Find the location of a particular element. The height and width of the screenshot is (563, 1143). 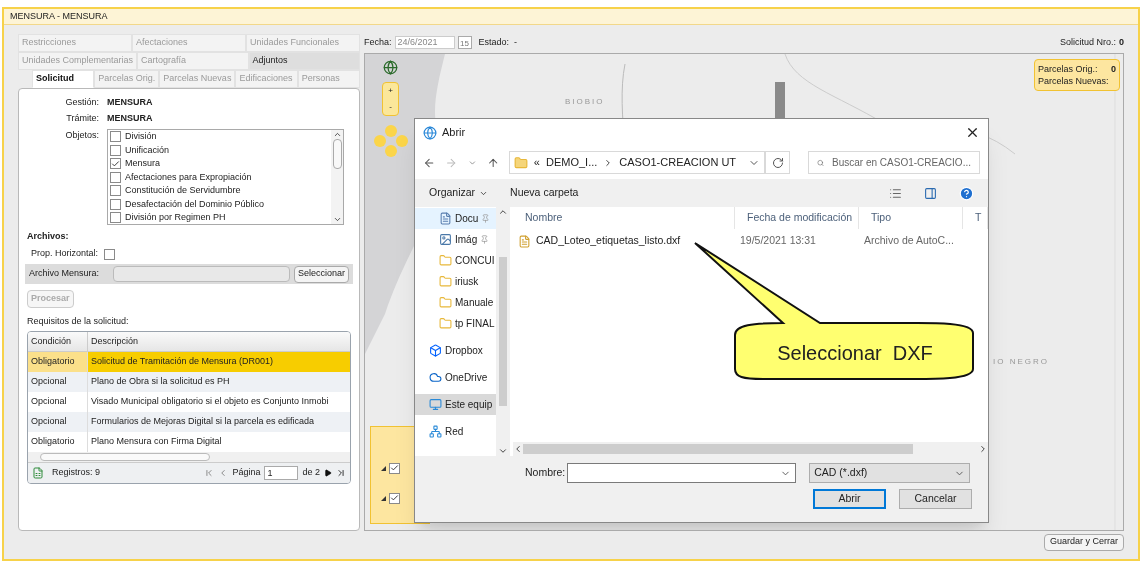

field-label: Objetos: is located at coordinates (82, 135).